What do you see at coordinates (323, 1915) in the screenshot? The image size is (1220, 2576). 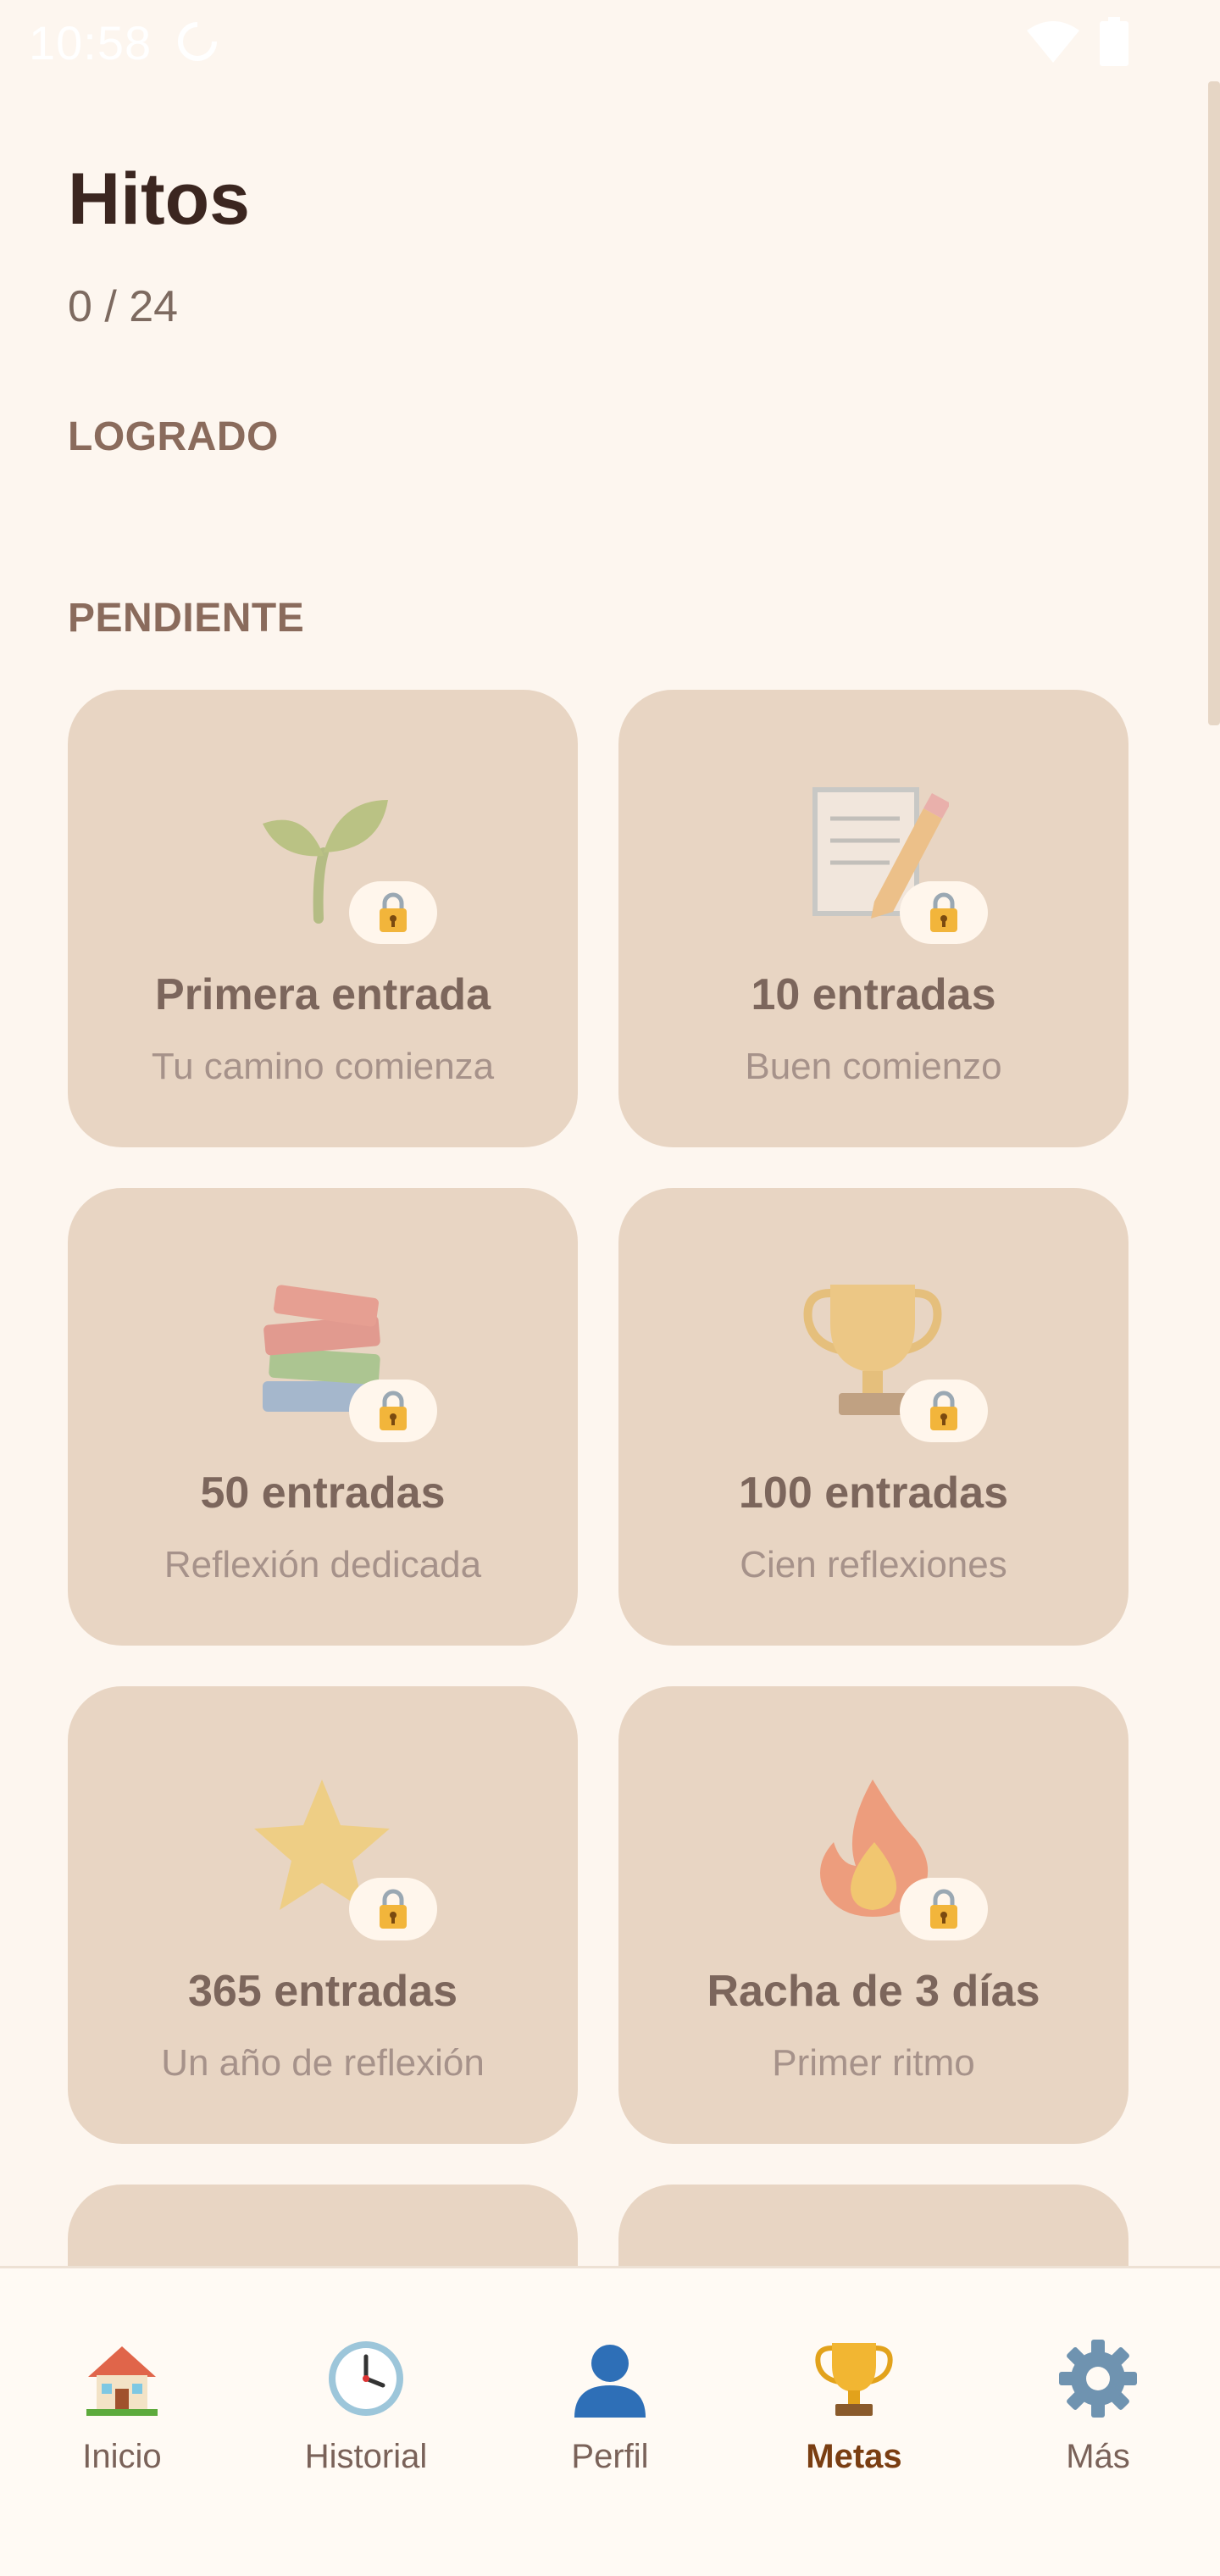 I see `milestone-card: 365 entradas Un año de reflexión` at bounding box center [323, 1915].